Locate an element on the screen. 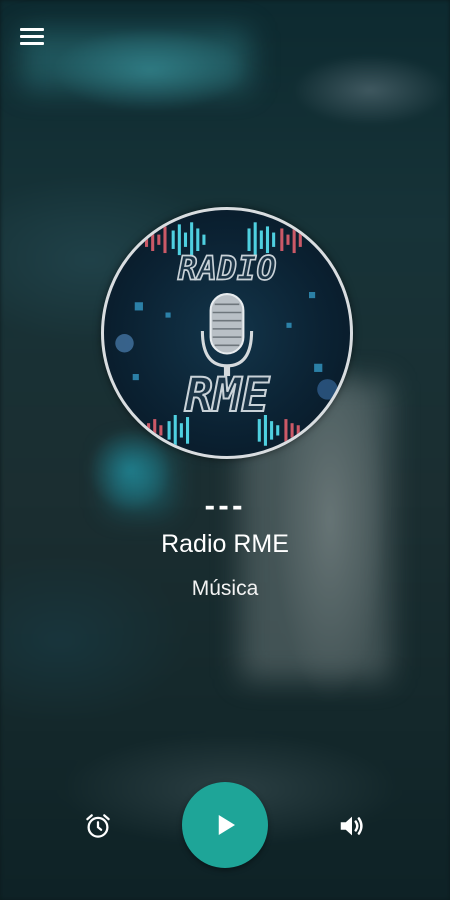 The image size is (450, 900). radio-logo: RADIO RME is located at coordinates (226, 334).